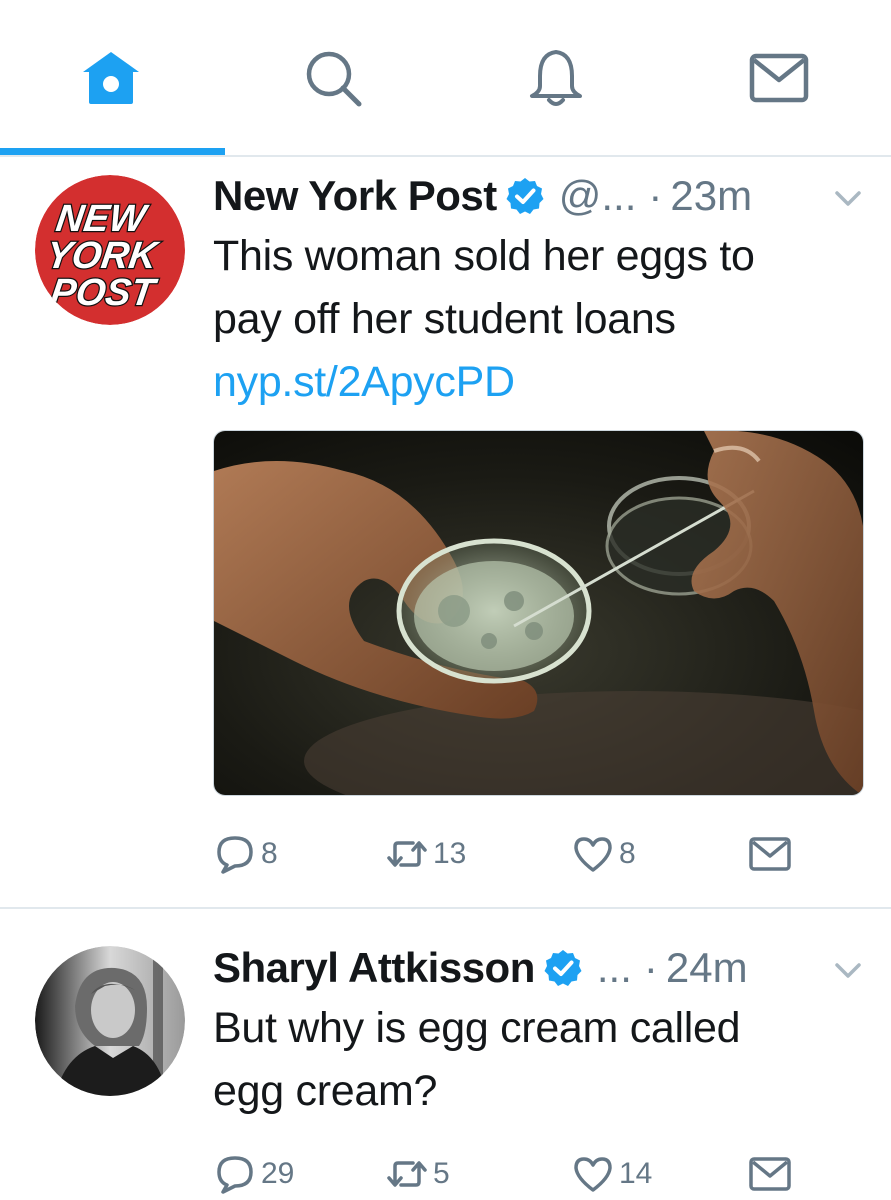 The image size is (891, 1200). I want to click on reply-button: 8, so click(245, 854).